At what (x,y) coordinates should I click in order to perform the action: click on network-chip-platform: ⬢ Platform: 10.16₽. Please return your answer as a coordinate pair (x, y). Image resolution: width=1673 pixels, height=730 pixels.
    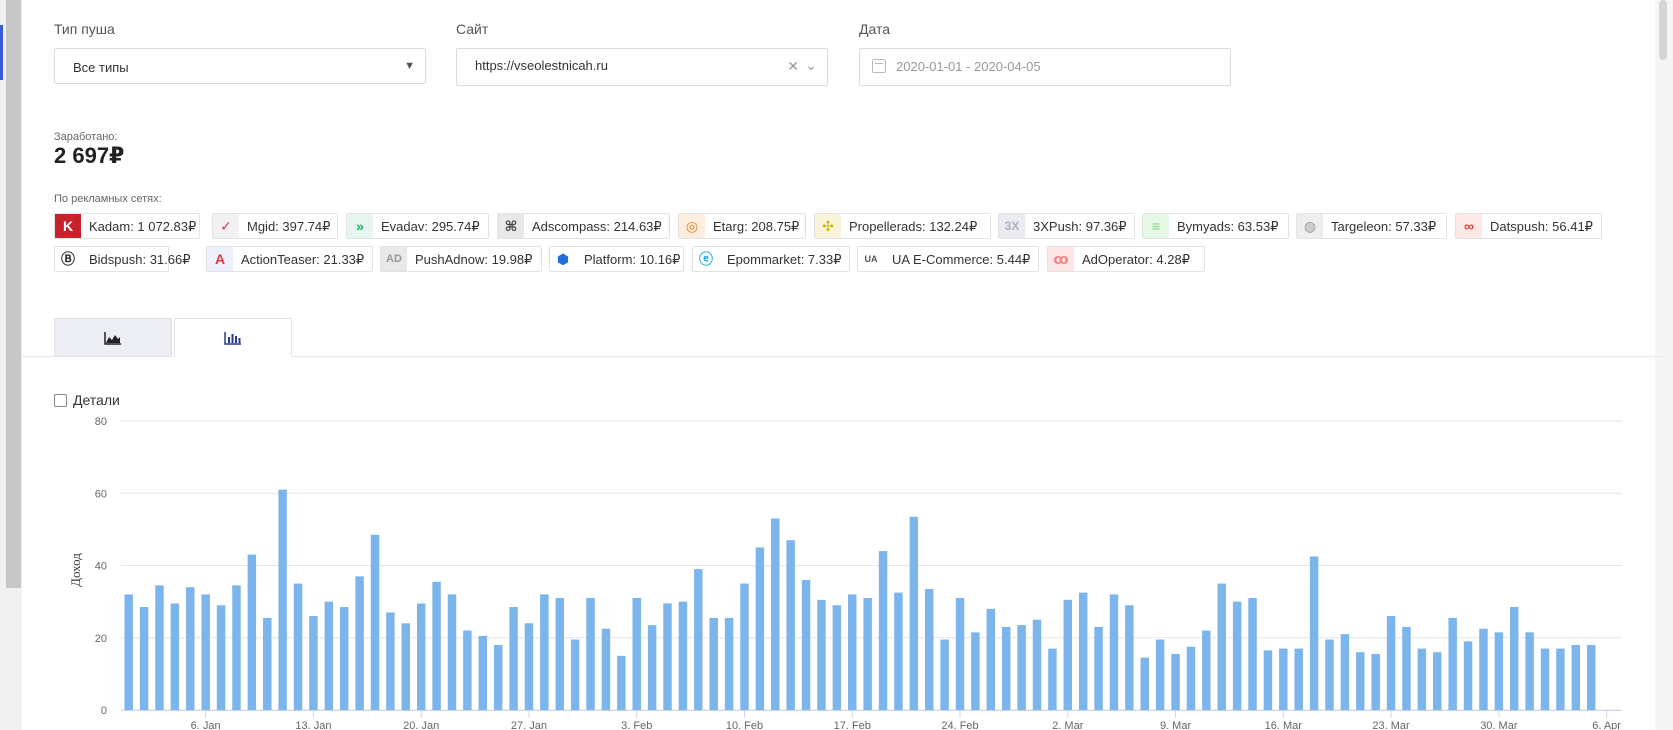
    Looking at the image, I should click on (616, 259).